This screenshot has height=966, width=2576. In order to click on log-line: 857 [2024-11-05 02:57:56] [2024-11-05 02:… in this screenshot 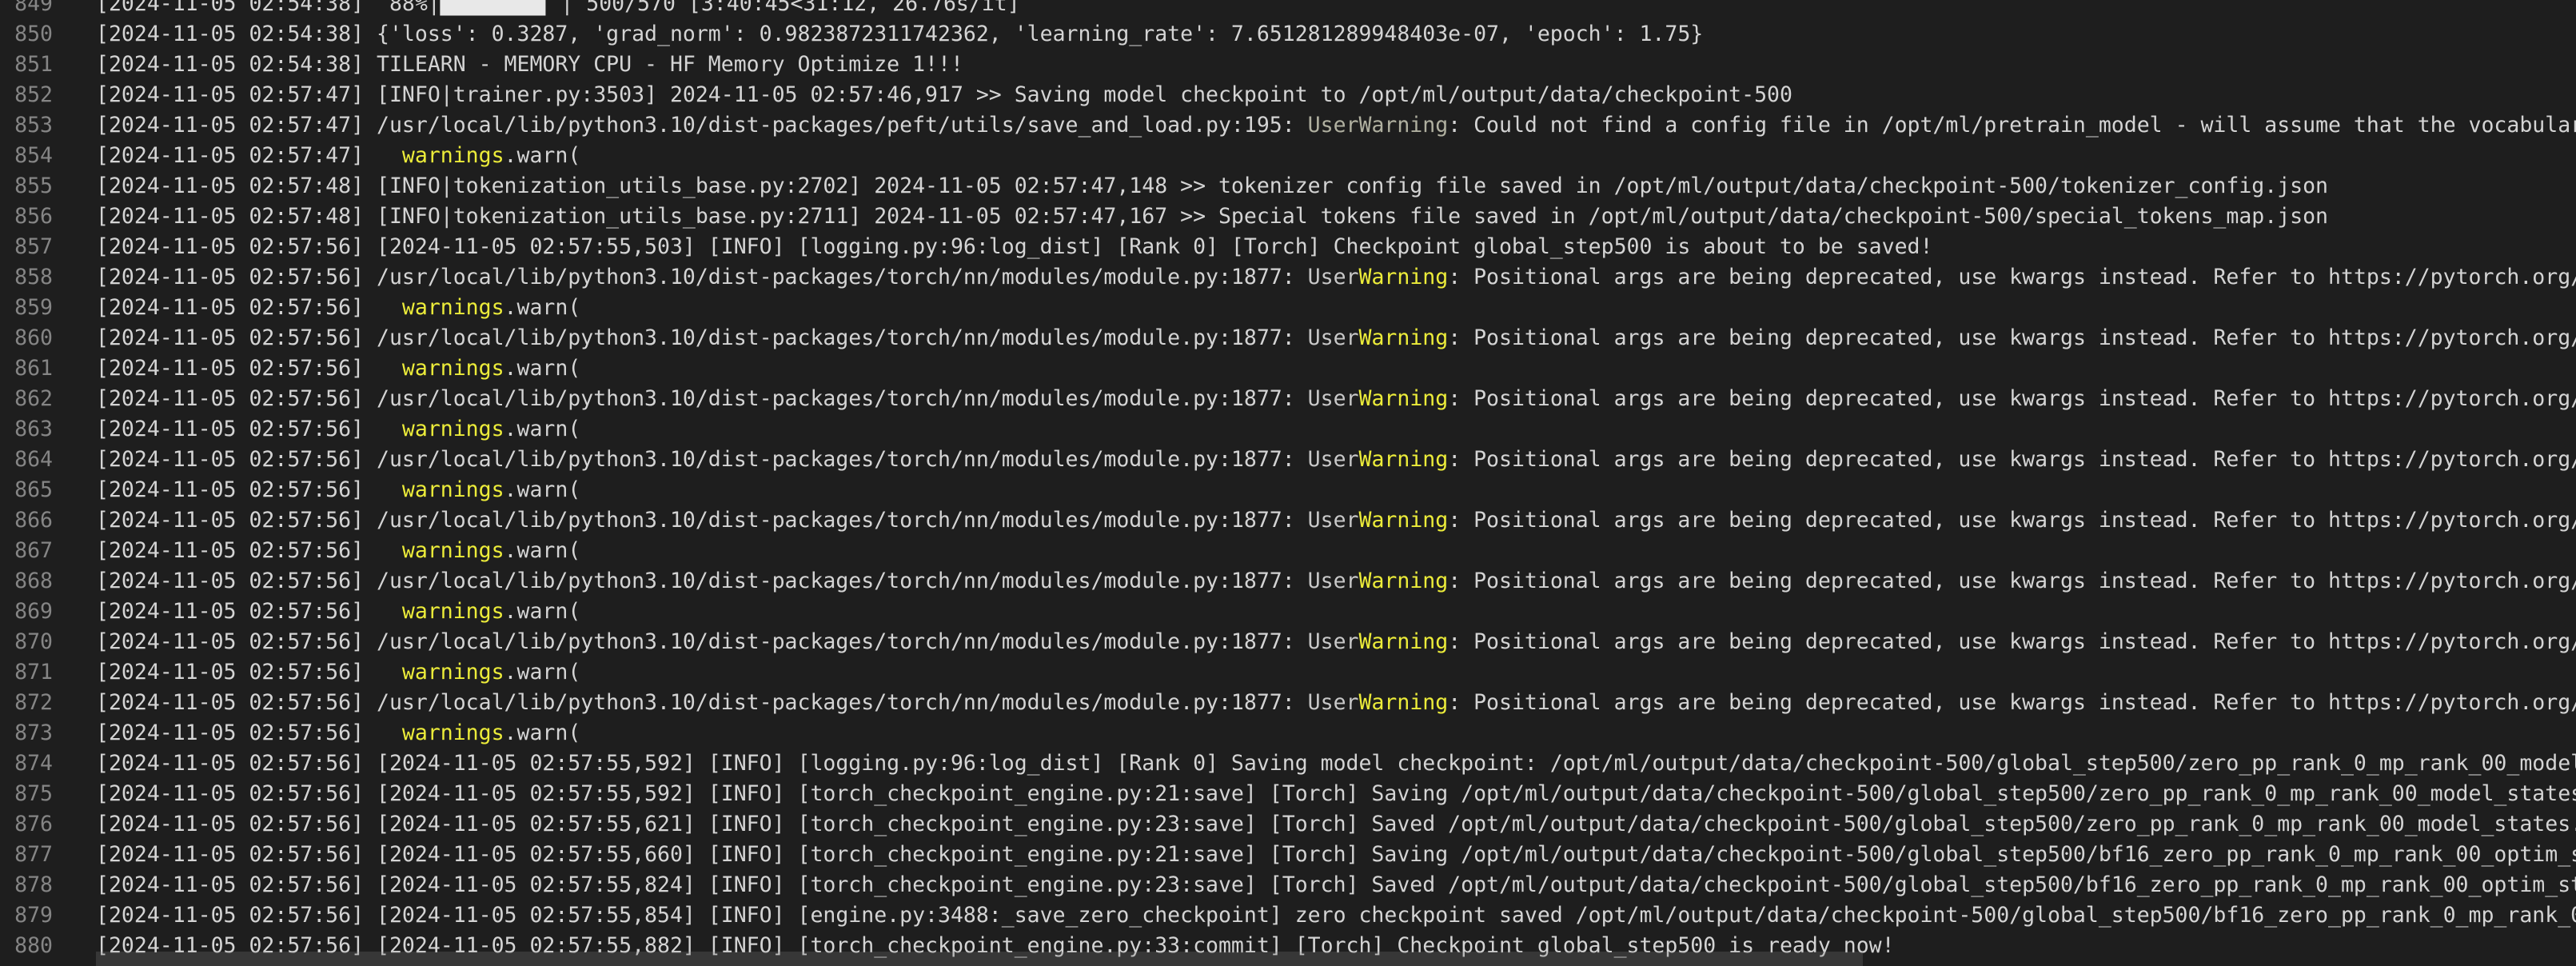, I will do `click(1288, 247)`.